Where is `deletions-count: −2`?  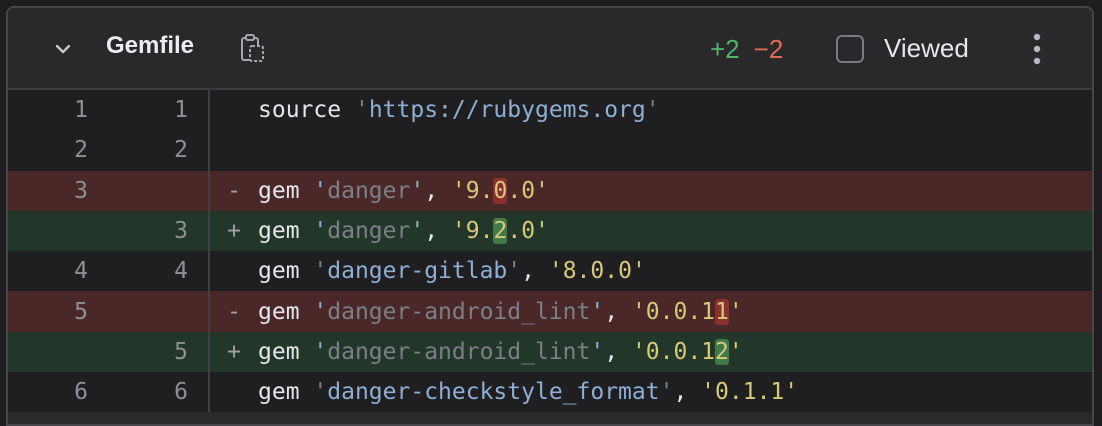 deletions-count: −2 is located at coordinates (768, 49).